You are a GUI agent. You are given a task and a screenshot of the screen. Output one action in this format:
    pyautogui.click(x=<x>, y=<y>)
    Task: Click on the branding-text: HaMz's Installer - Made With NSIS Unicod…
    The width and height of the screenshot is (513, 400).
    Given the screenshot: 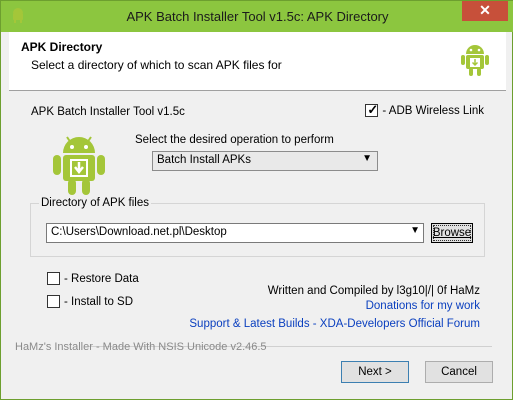 What is the action you would take?
    pyautogui.click(x=141, y=347)
    